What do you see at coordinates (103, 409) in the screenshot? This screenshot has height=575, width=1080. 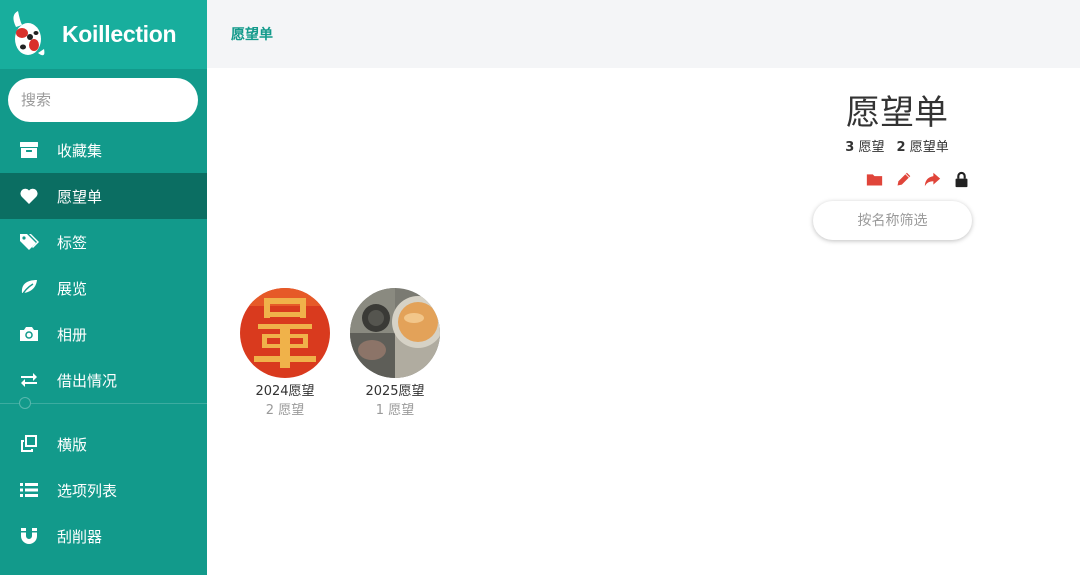 I see `sidebar-divider` at bounding box center [103, 409].